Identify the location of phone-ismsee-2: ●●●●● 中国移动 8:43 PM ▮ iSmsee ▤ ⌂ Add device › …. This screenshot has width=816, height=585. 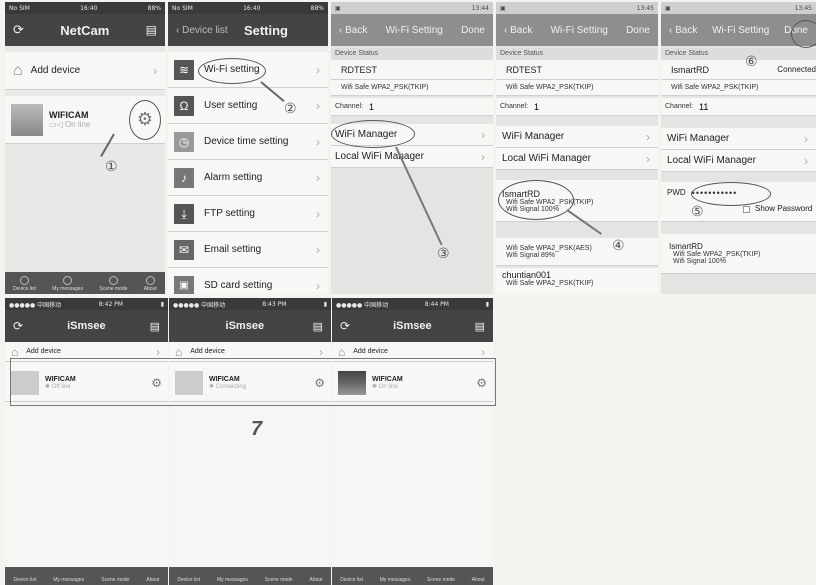
(250, 441).